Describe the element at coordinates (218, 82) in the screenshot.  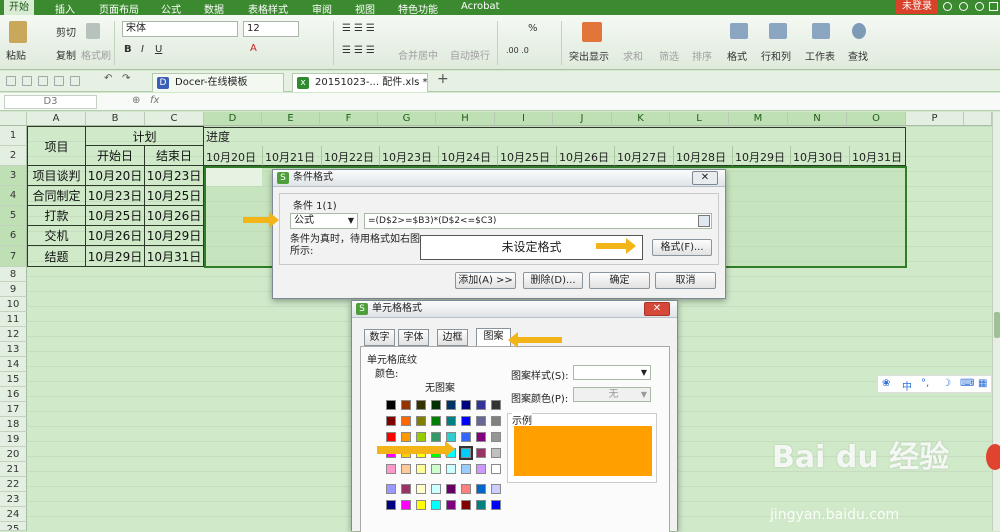
I see `tab-docer: D Docer-在线模板` at that location.